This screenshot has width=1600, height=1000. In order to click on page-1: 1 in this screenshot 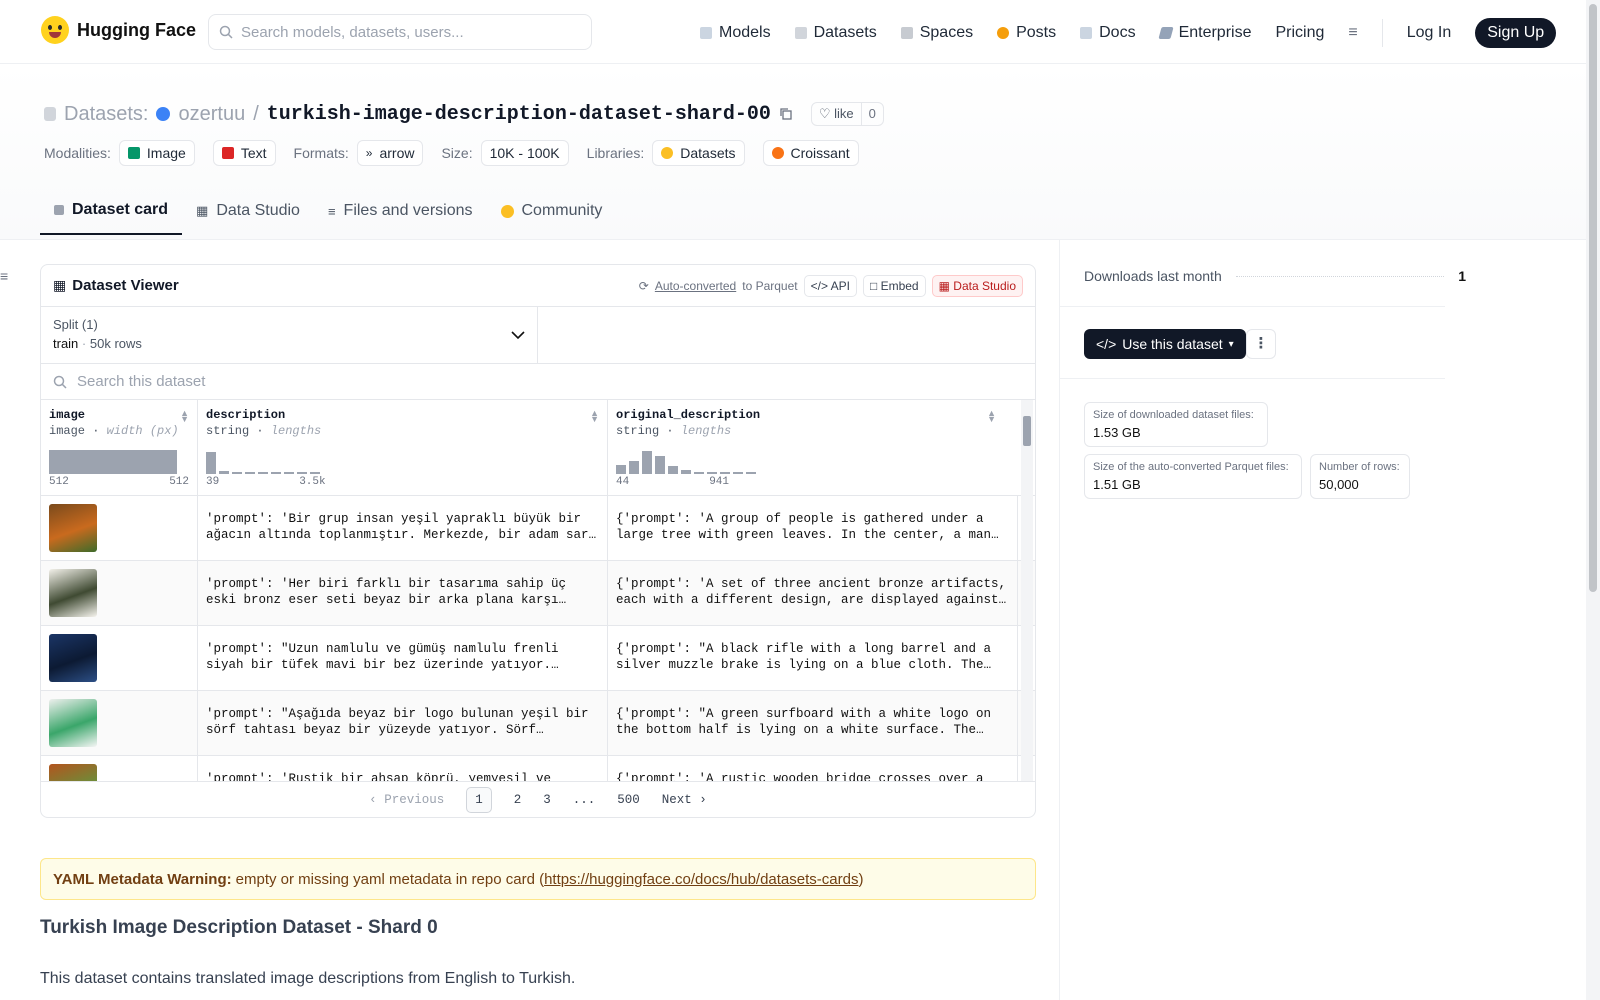, I will do `click(479, 799)`.